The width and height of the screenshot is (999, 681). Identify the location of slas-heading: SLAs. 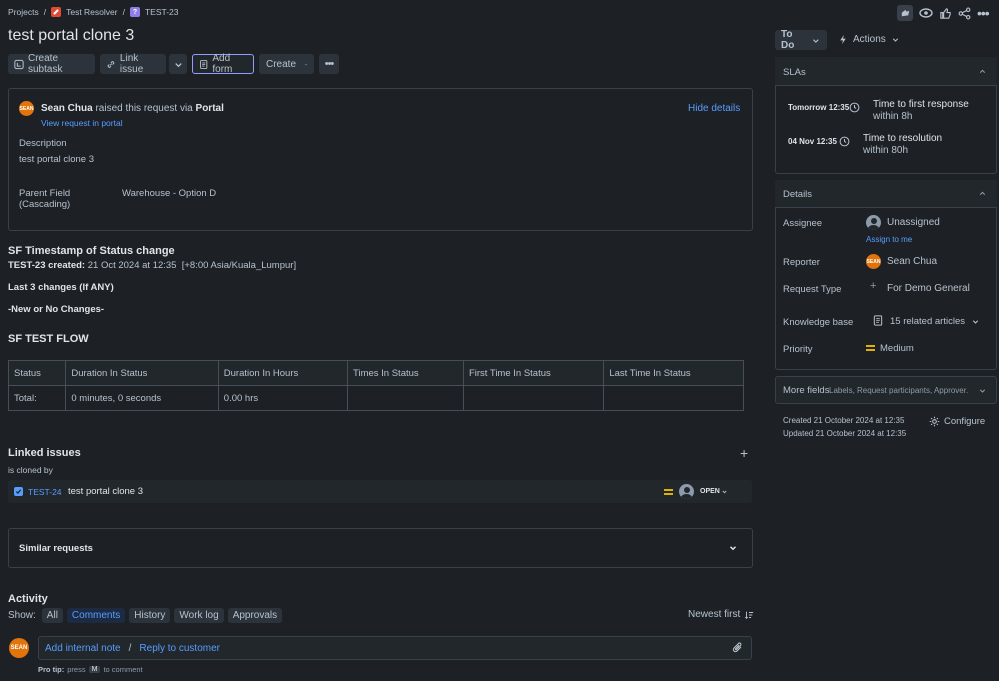
(794, 72).